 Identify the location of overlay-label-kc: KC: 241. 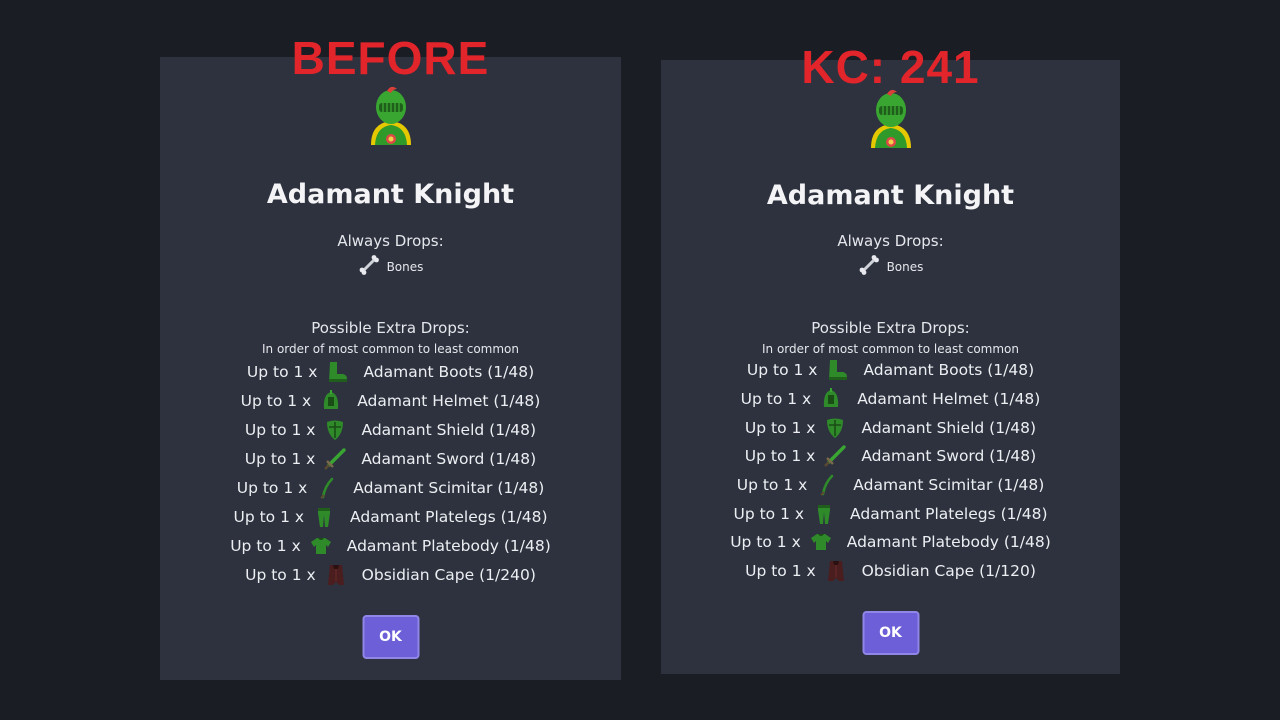
(890, 67).